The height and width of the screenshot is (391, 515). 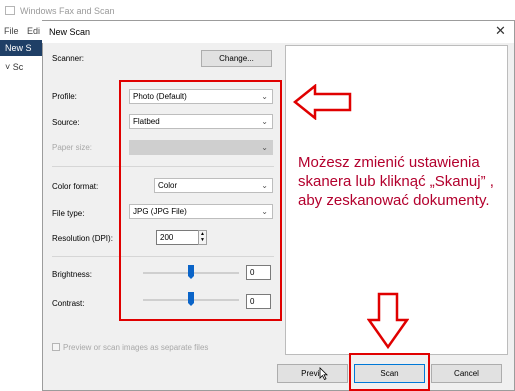 What do you see at coordinates (10, 10) in the screenshot?
I see `app-icon` at bounding box center [10, 10].